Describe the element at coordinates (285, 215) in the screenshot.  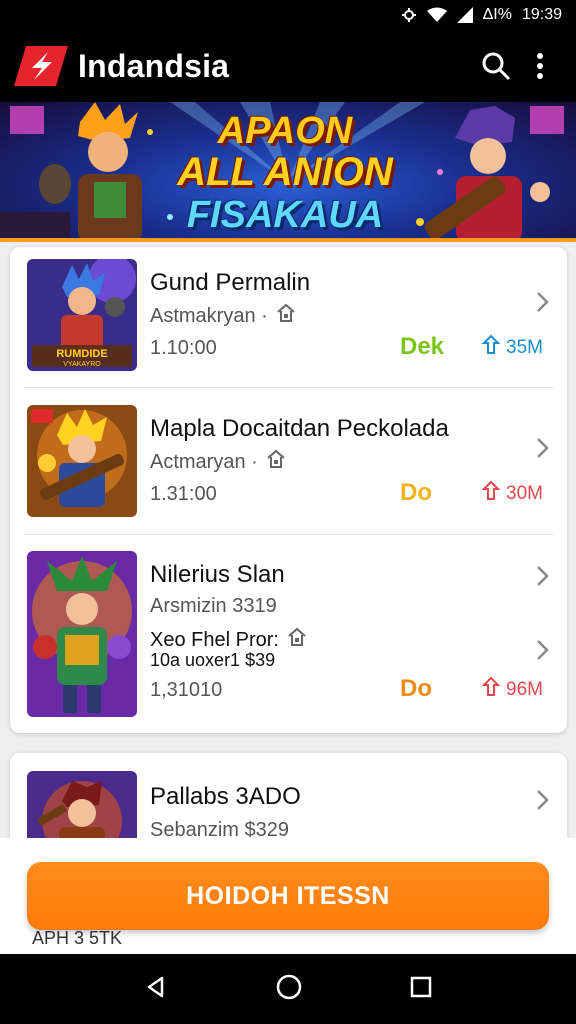
I see `banner-title-line3: FISAKAUA` at that location.